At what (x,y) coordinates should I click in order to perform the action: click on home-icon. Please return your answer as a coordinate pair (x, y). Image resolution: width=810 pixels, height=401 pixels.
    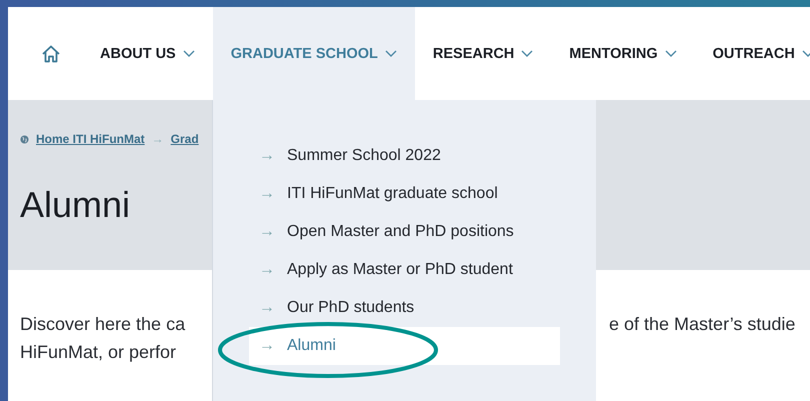
    Looking at the image, I should click on (51, 54).